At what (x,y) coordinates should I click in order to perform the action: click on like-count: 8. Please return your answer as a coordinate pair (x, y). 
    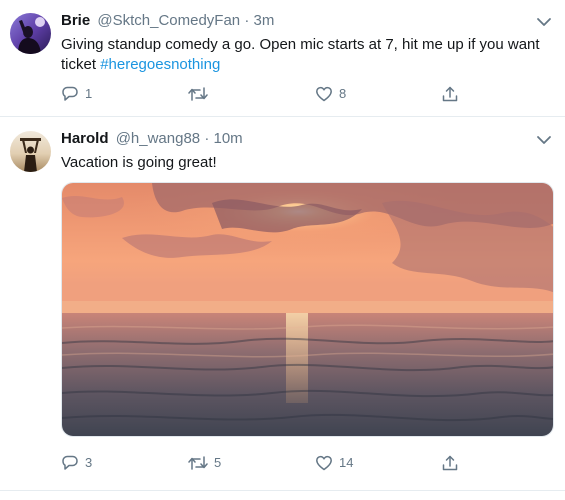
    Looking at the image, I should click on (343, 93).